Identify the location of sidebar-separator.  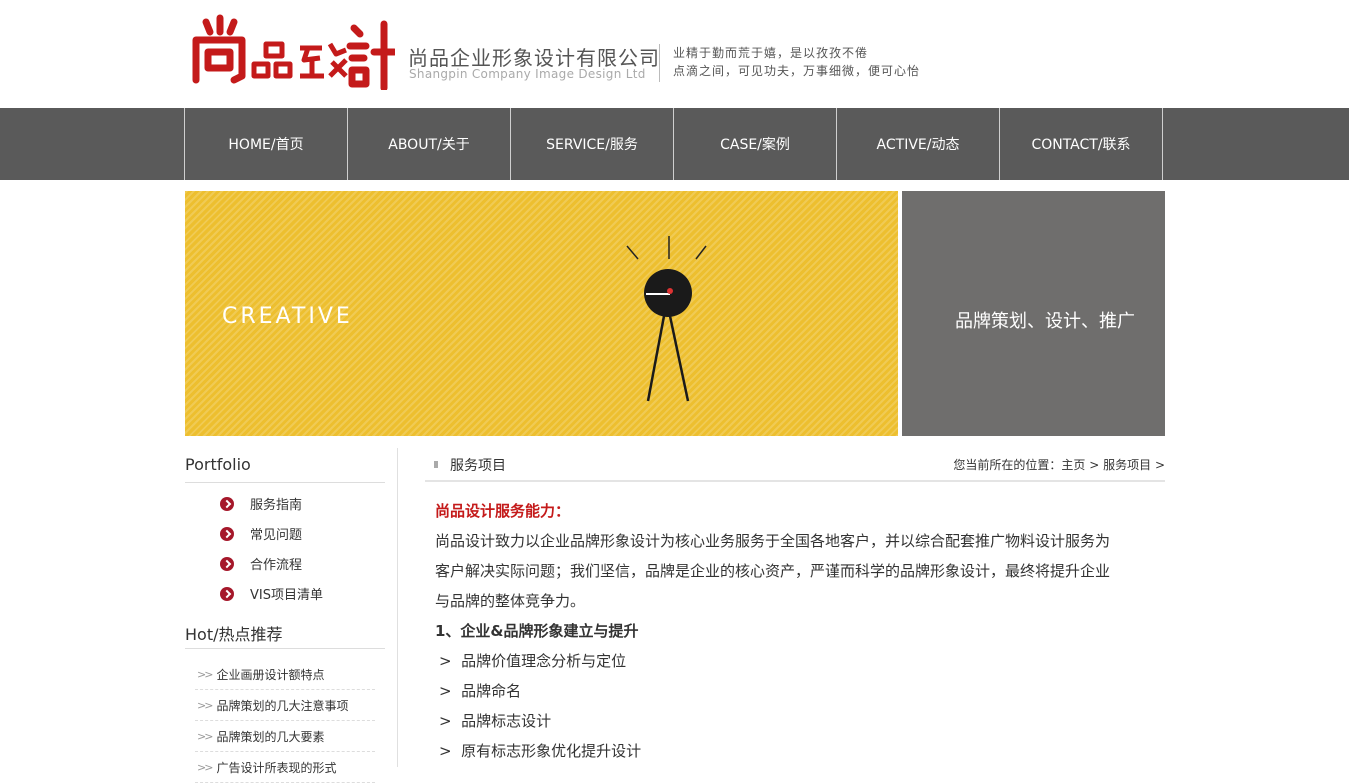
(397, 607).